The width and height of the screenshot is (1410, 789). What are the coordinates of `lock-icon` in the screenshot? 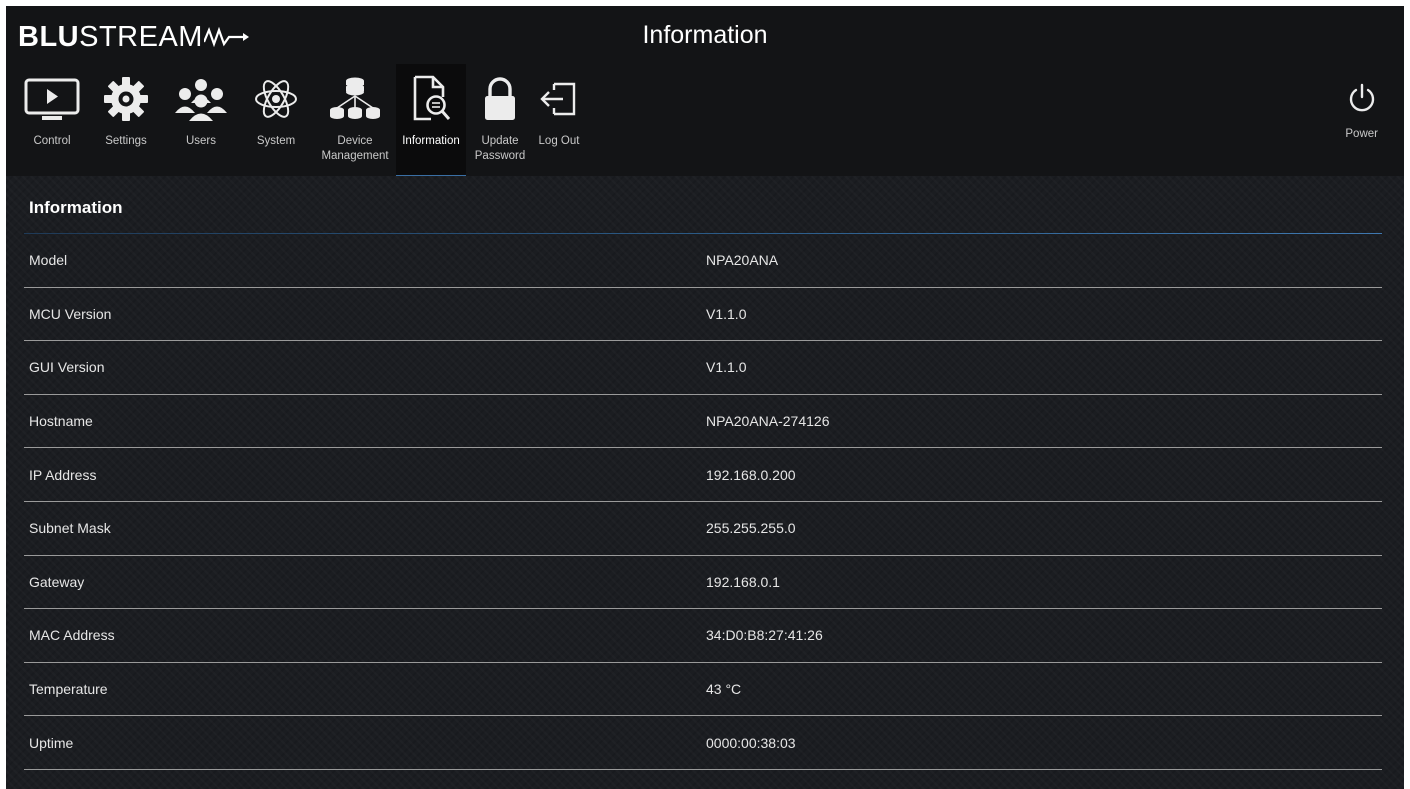 It's located at (500, 99).